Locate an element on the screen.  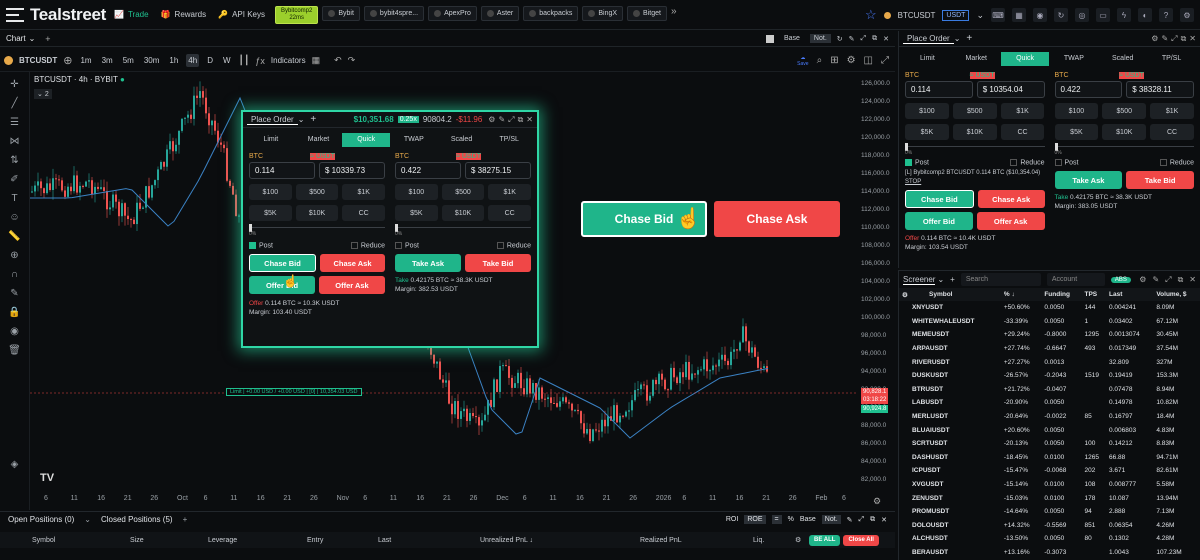
table-row: ZENUSDT -15.03% 0.0100 178 10.087 13.94M is located at coordinates (1049, 498).